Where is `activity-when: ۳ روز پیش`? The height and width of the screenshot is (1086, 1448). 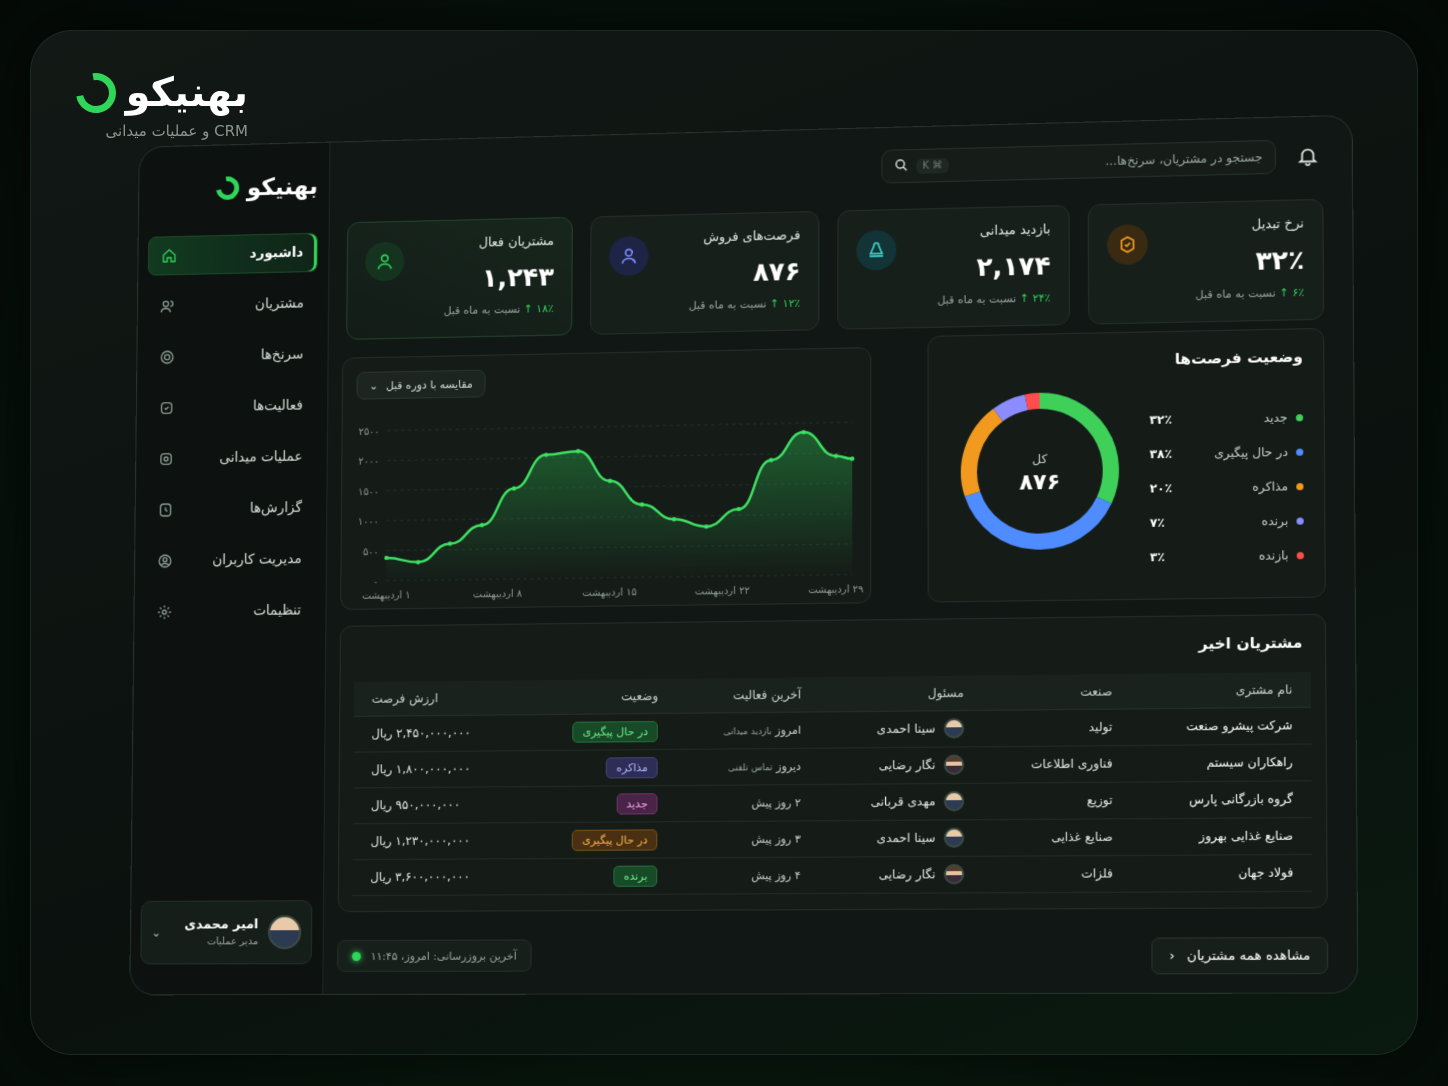 activity-when: ۳ روز پیش is located at coordinates (776, 838).